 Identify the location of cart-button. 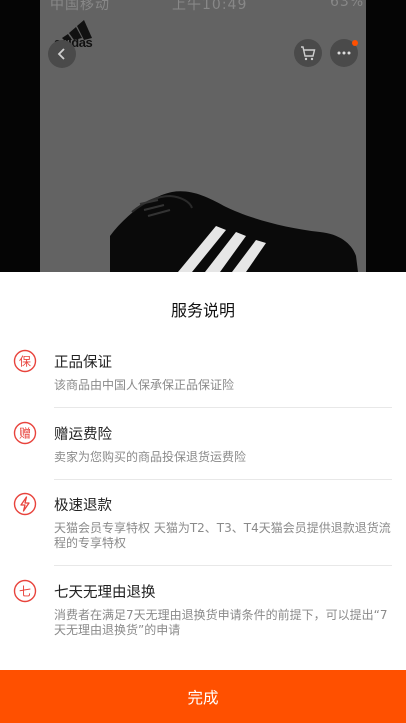
(308, 53).